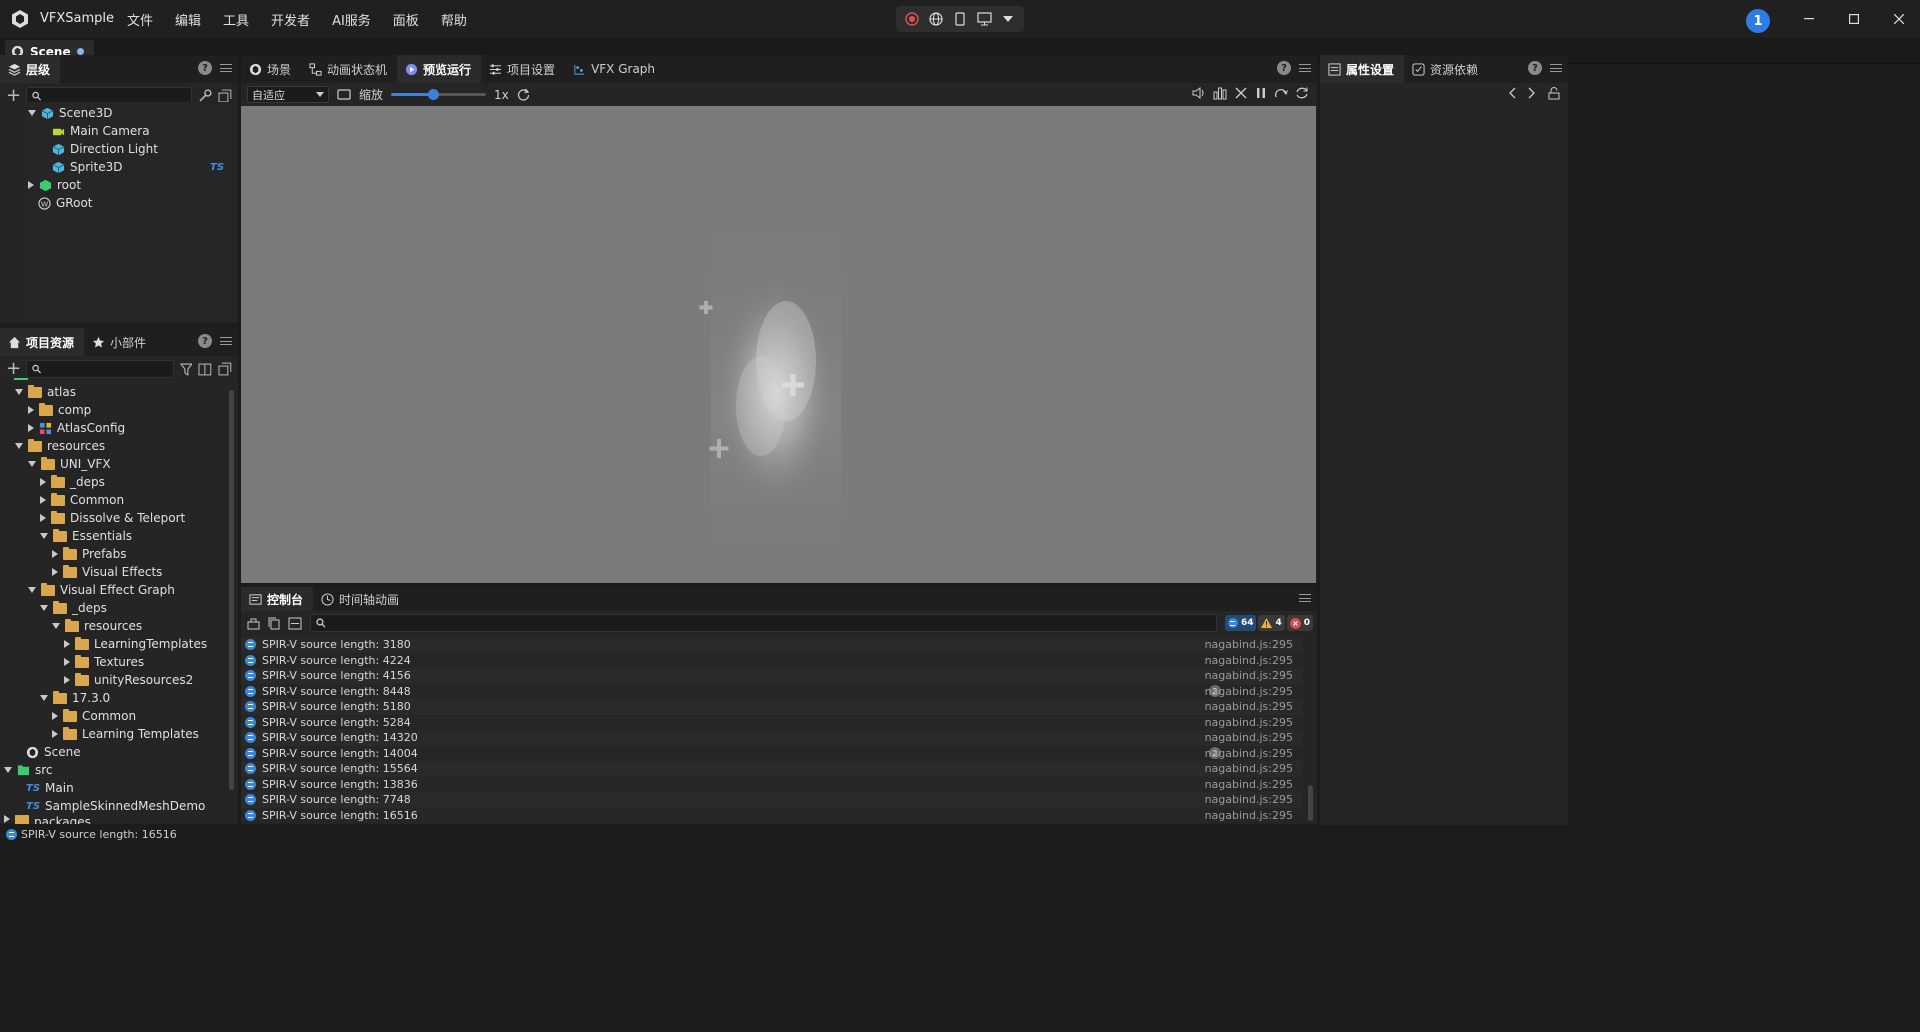 Image resolution: width=1920 pixels, height=1032 pixels. Describe the element at coordinates (225, 96) in the screenshot. I see `collapse-all-icon` at that location.